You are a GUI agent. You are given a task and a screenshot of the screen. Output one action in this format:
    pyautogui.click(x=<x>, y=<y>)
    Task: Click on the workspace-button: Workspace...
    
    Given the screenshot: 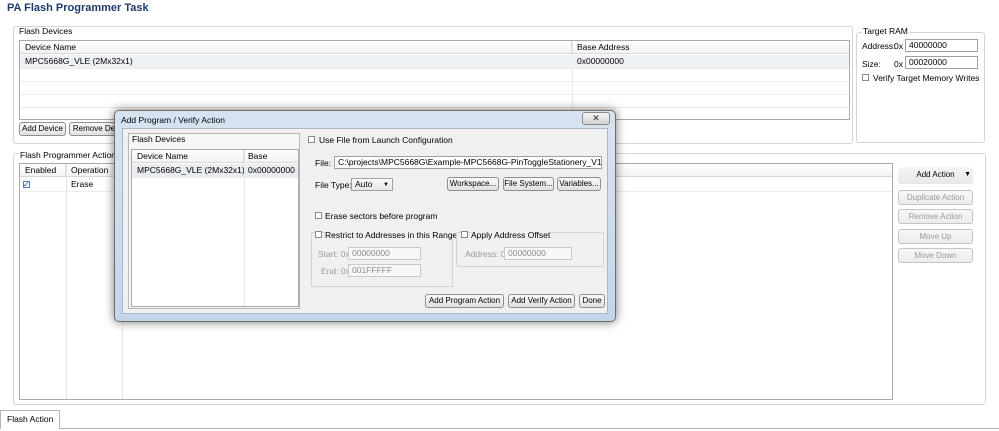 What is the action you would take?
    pyautogui.click(x=473, y=184)
    